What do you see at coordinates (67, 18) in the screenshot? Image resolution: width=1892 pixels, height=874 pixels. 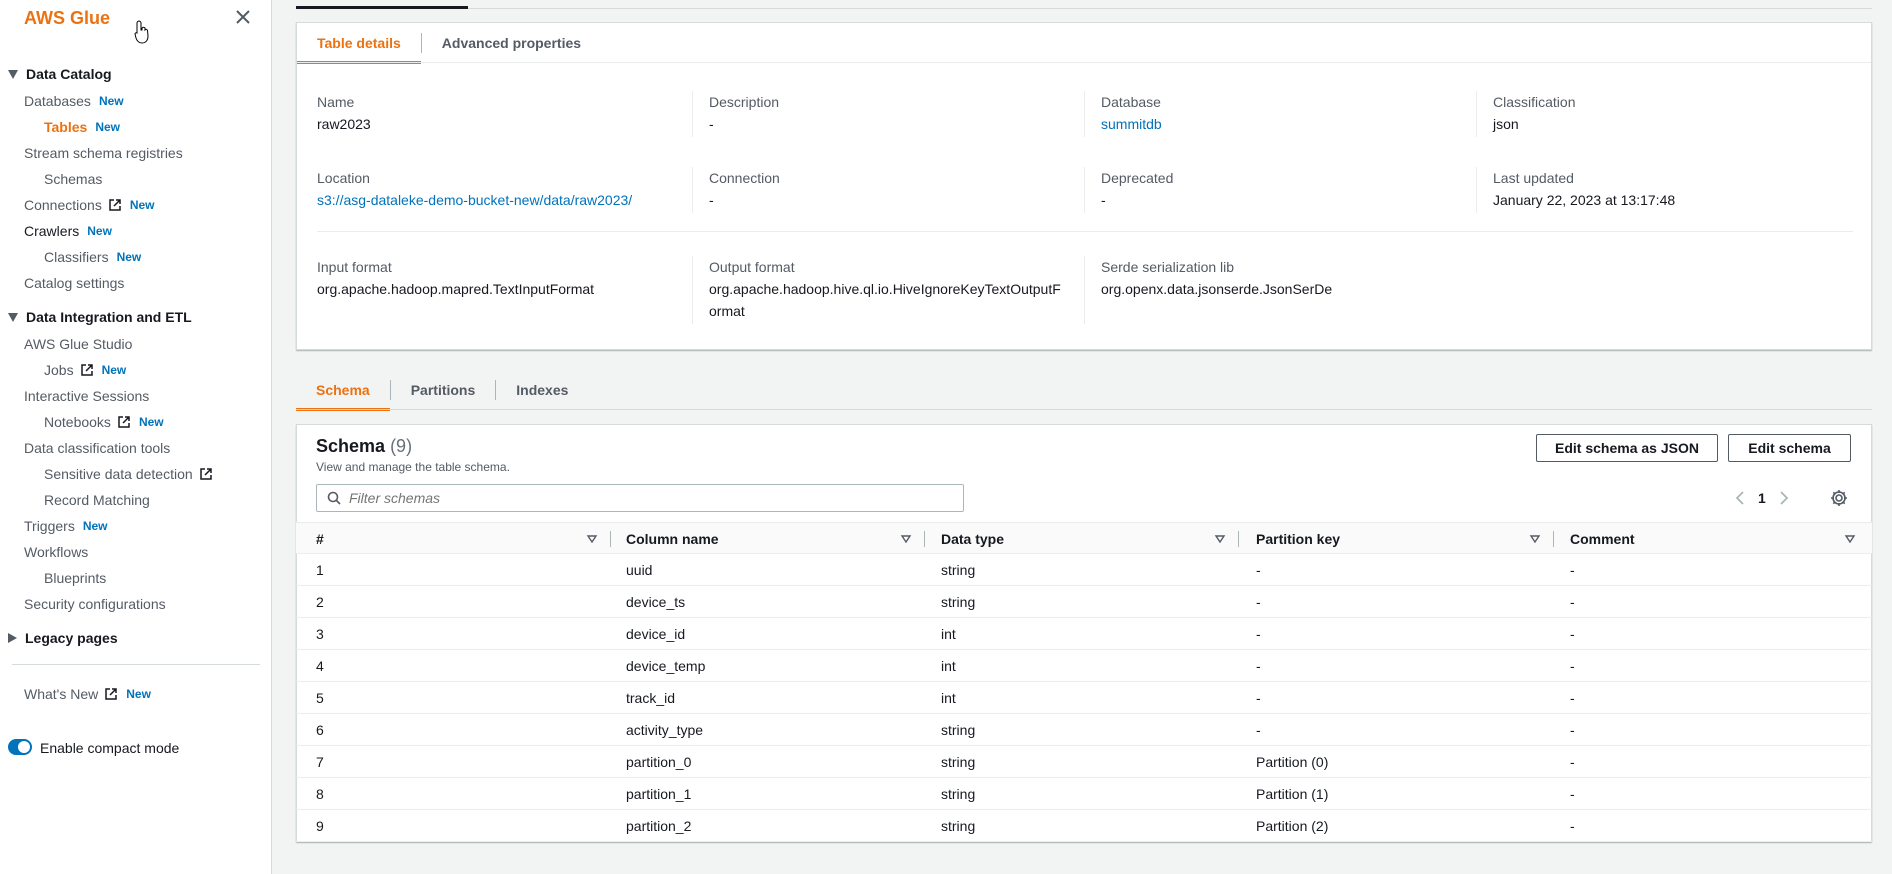 I see `sidebar-title: AWS Glue` at bounding box center [67, 18].